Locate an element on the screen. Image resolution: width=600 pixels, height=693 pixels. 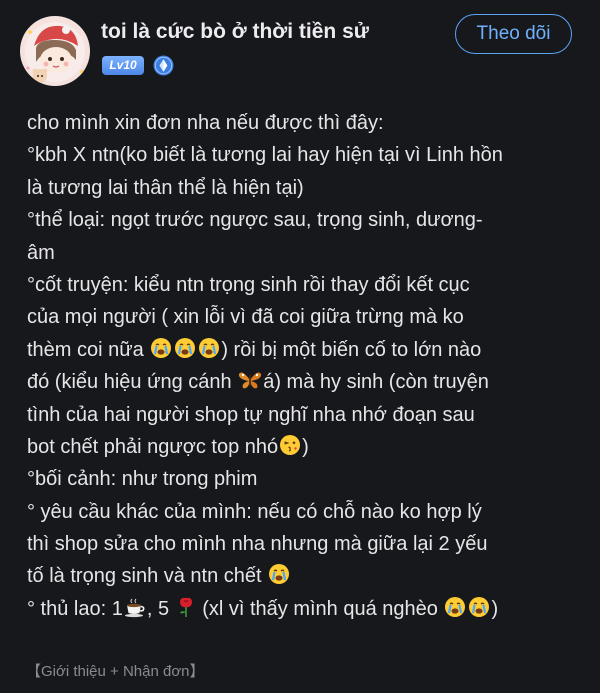
content-line: âm is located at coordinates (41, 252).